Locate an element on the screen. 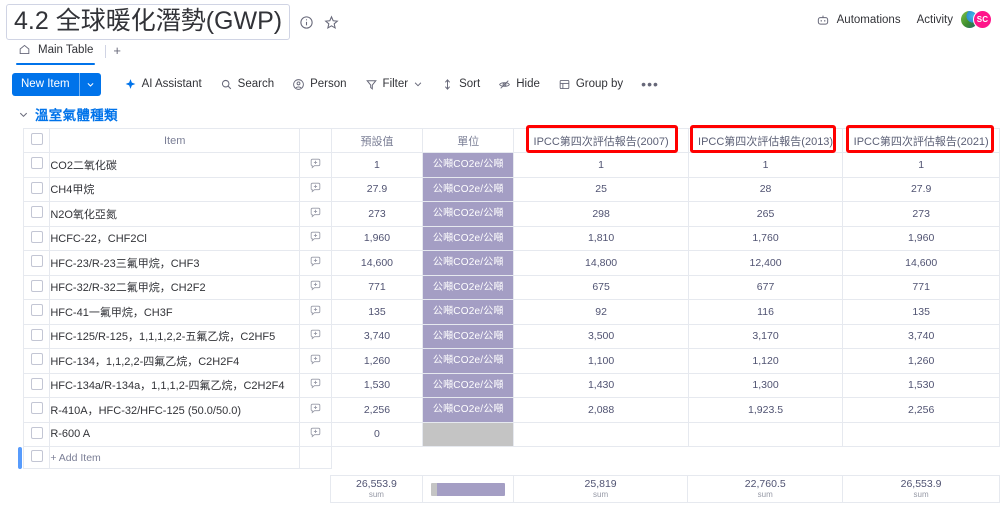 The width and height of the screenshot is (1000, 510). row-ipcc-2021-value: 1,260 is located at coordinates (921, 361).